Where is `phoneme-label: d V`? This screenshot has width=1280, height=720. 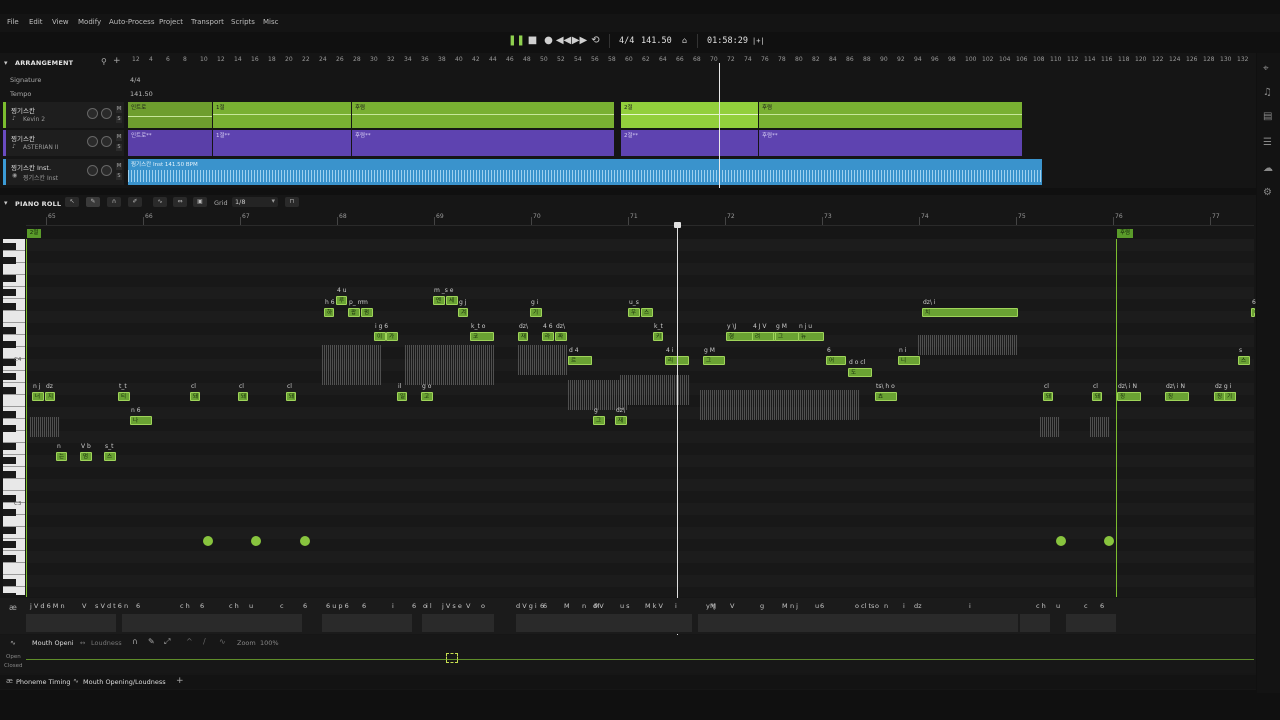 phoneme-label: d V is located at coordinates (598, 606).